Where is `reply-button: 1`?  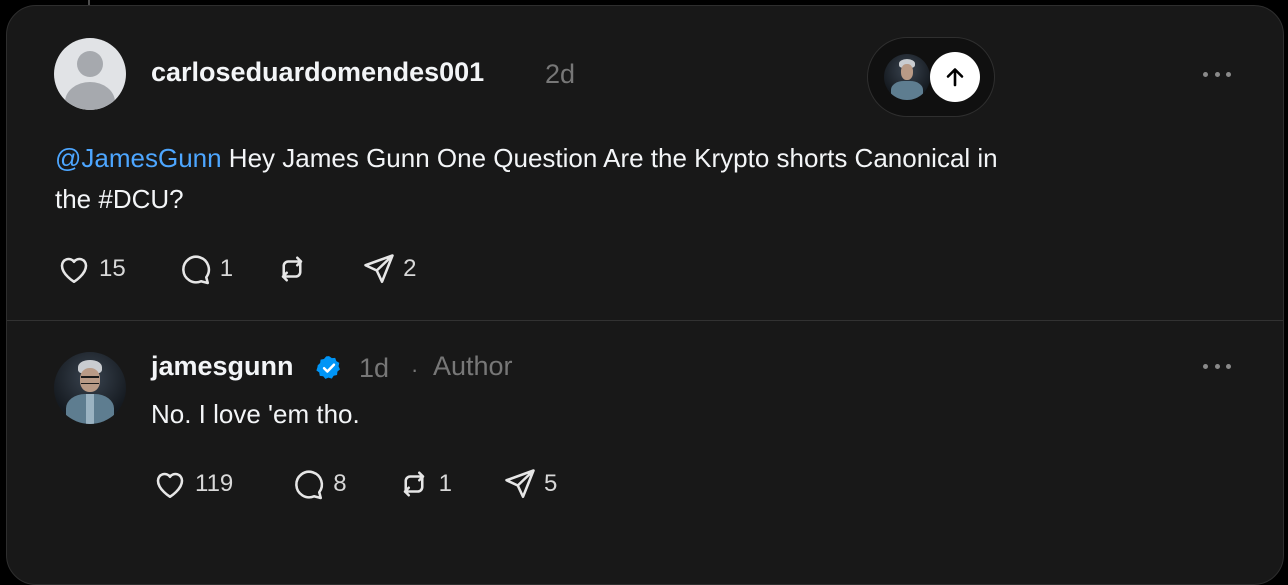
reply-button: 1 is located at coordinates (204, 269).